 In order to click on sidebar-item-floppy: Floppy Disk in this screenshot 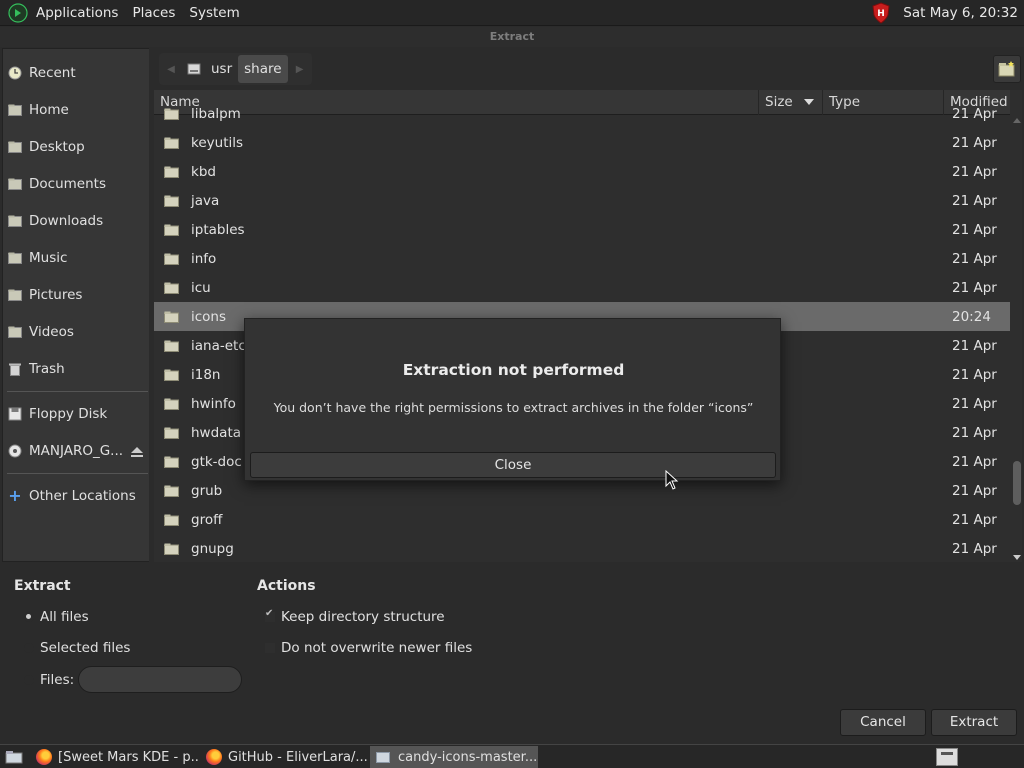, I will do `click(76, 414)`.